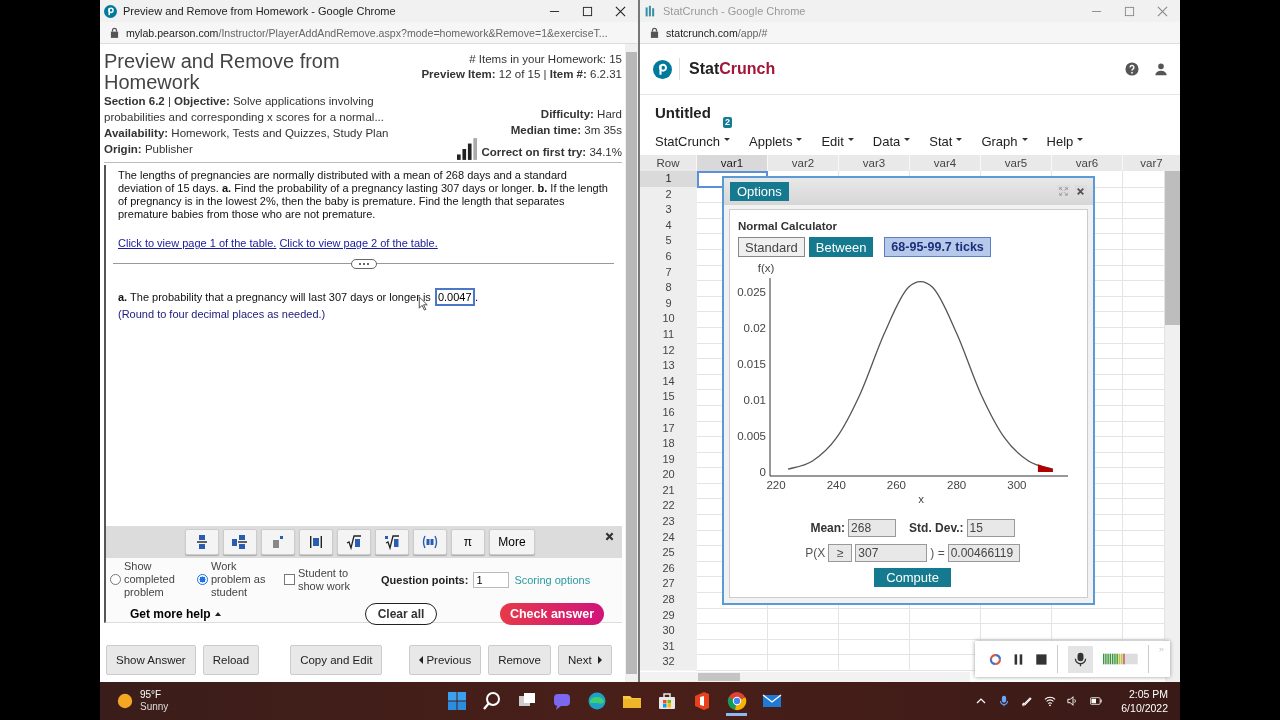 This screenshot has width=1280, height=720. I want to click on std-dev-field: 15, so click(990, 528).